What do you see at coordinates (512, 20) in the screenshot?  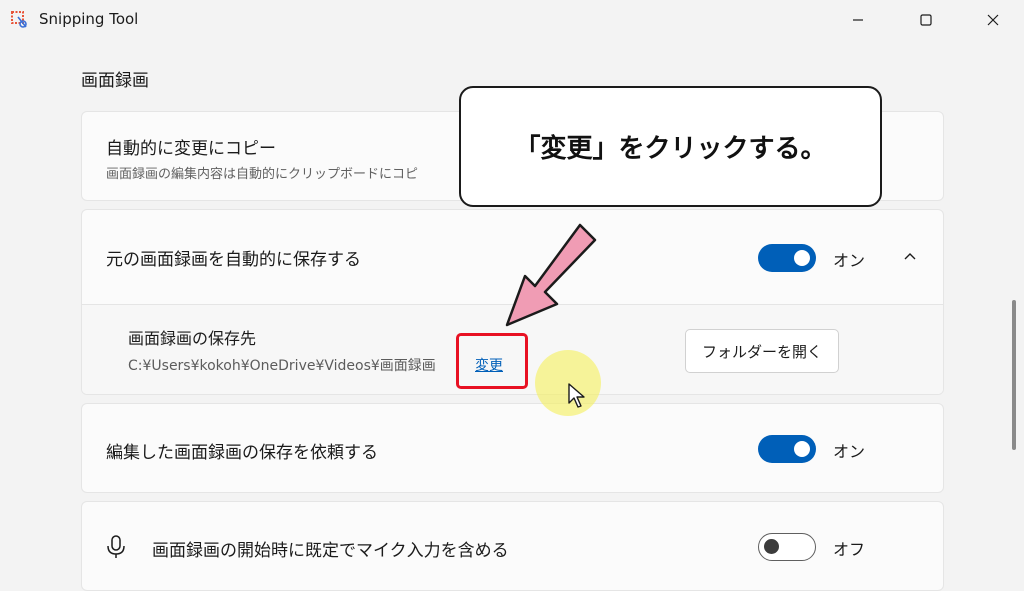 I see `title-bar: Snipping Tool` at bounding box center [512, 20].